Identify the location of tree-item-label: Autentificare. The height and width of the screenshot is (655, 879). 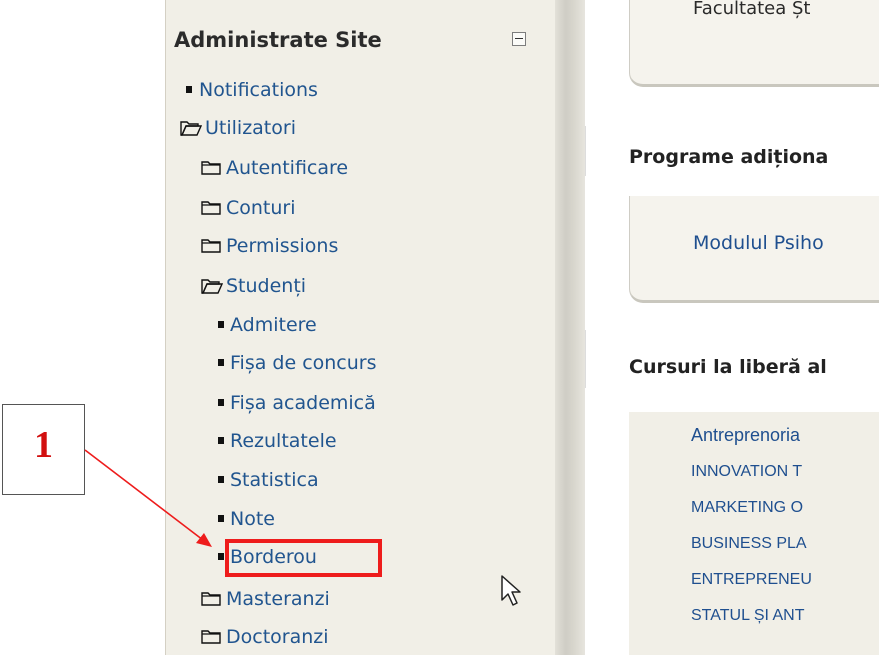
(287, 168).